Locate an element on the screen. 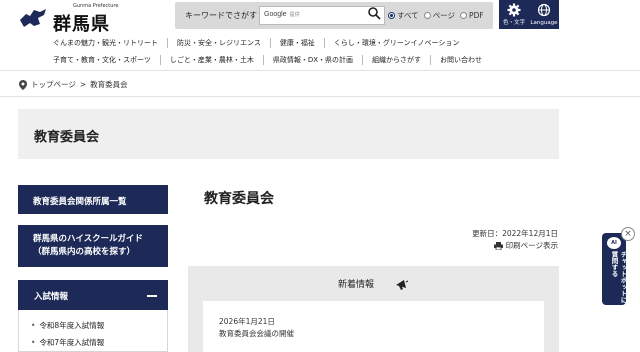 The image size is (640, 352). language-button: Language is located at coordinates (544, 14).